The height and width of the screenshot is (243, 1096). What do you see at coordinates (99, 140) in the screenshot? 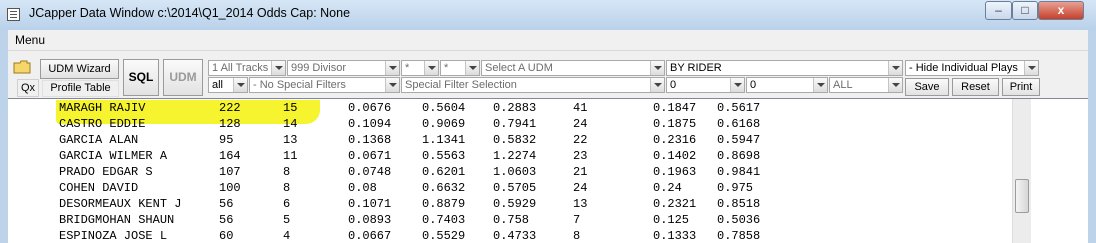
I see `rider-name-cell: GARCIA ALAN` at bounding box center [99, 140].